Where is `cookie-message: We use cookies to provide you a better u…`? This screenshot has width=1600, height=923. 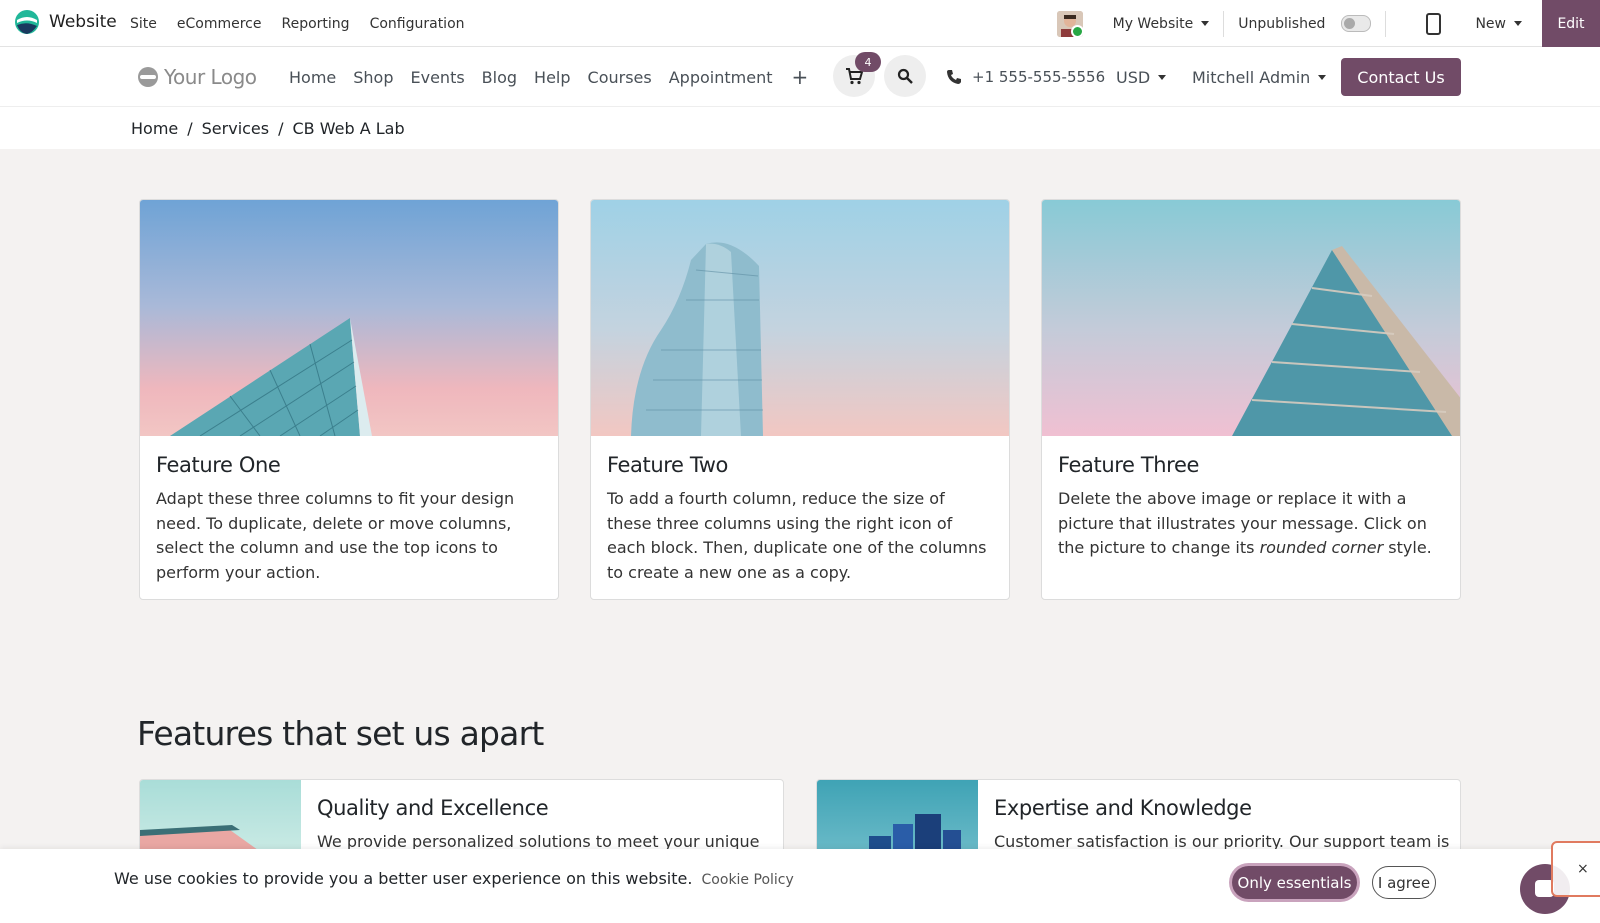 cookie-message: We use cookies to provide you a better u… is located at coordinates (454, 878).